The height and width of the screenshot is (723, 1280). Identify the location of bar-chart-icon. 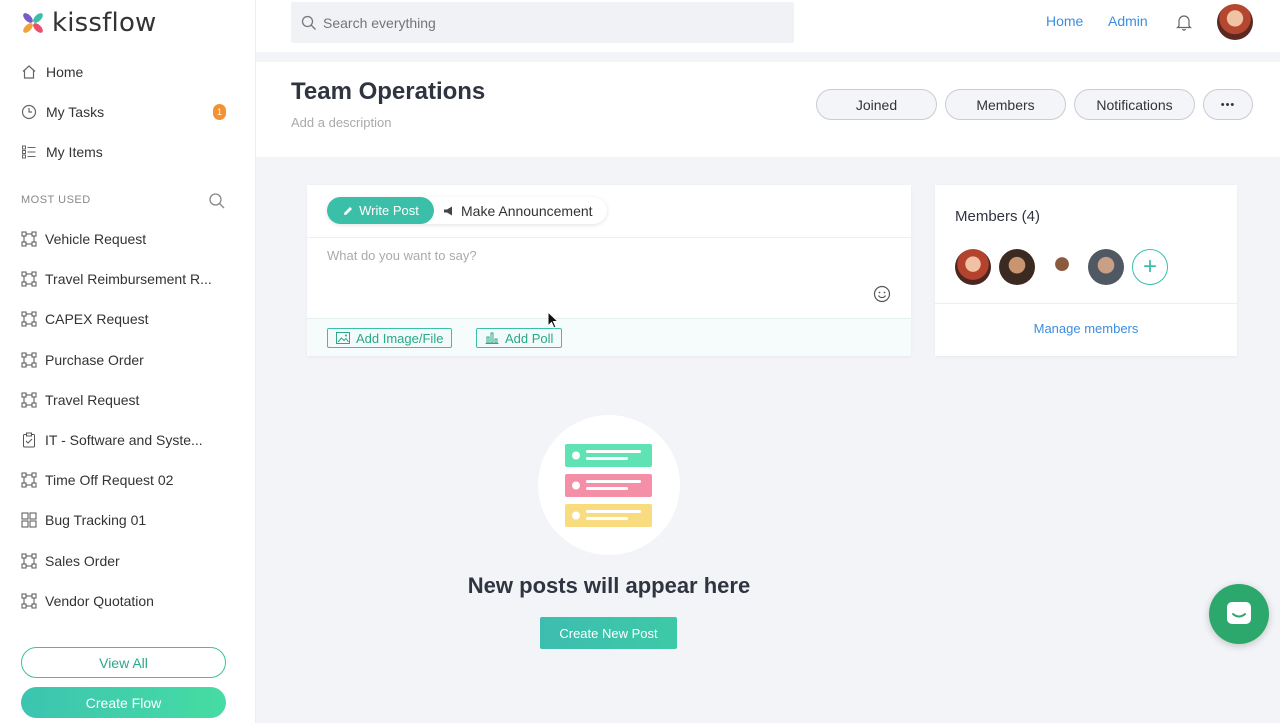
(492, 338).